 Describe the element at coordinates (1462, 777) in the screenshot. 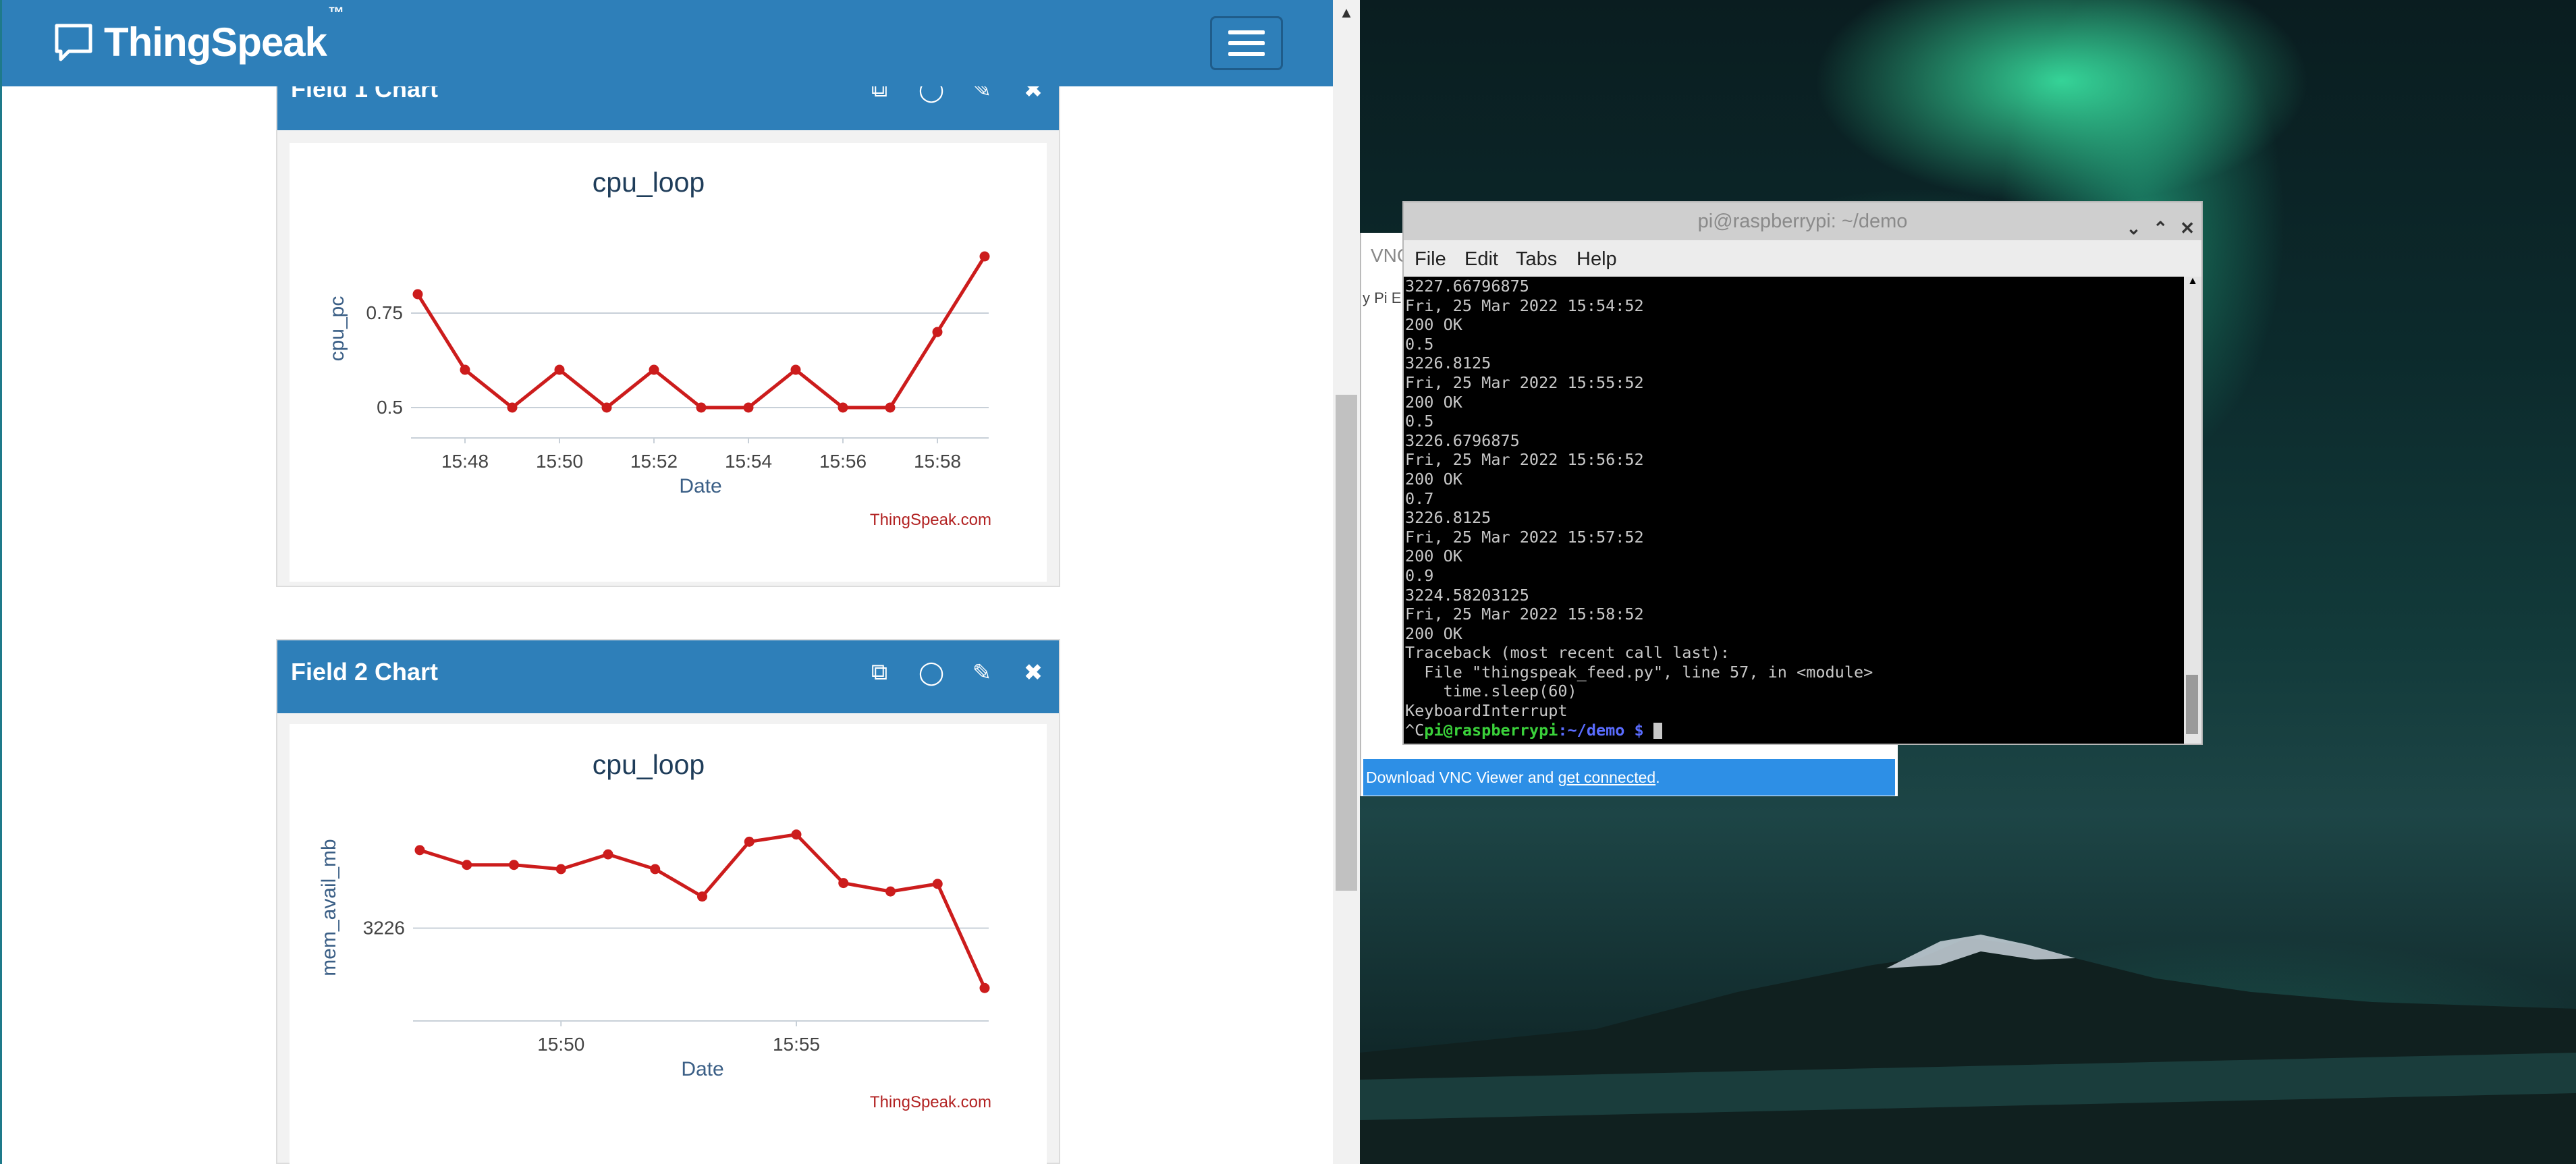

I see `banner-text: Download VNC Viewer and` at that location.